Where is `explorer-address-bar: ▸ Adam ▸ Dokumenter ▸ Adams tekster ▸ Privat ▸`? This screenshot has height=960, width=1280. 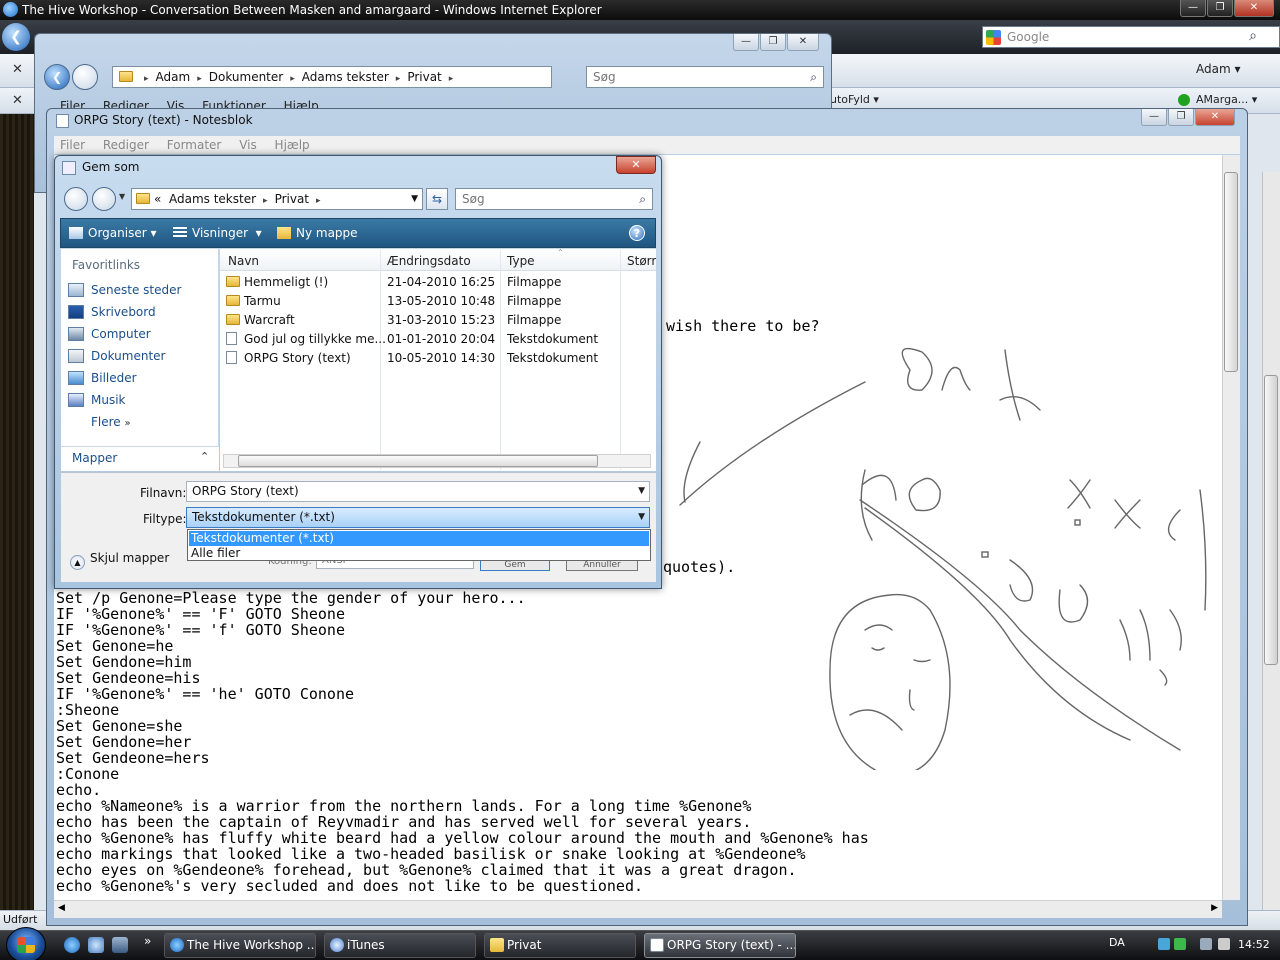
explorer-address-bar: ▸ Adam ▸ Dokumenter ▸ Adams tekster ▸ Privat ▸ is located at coordinates (332, 77).